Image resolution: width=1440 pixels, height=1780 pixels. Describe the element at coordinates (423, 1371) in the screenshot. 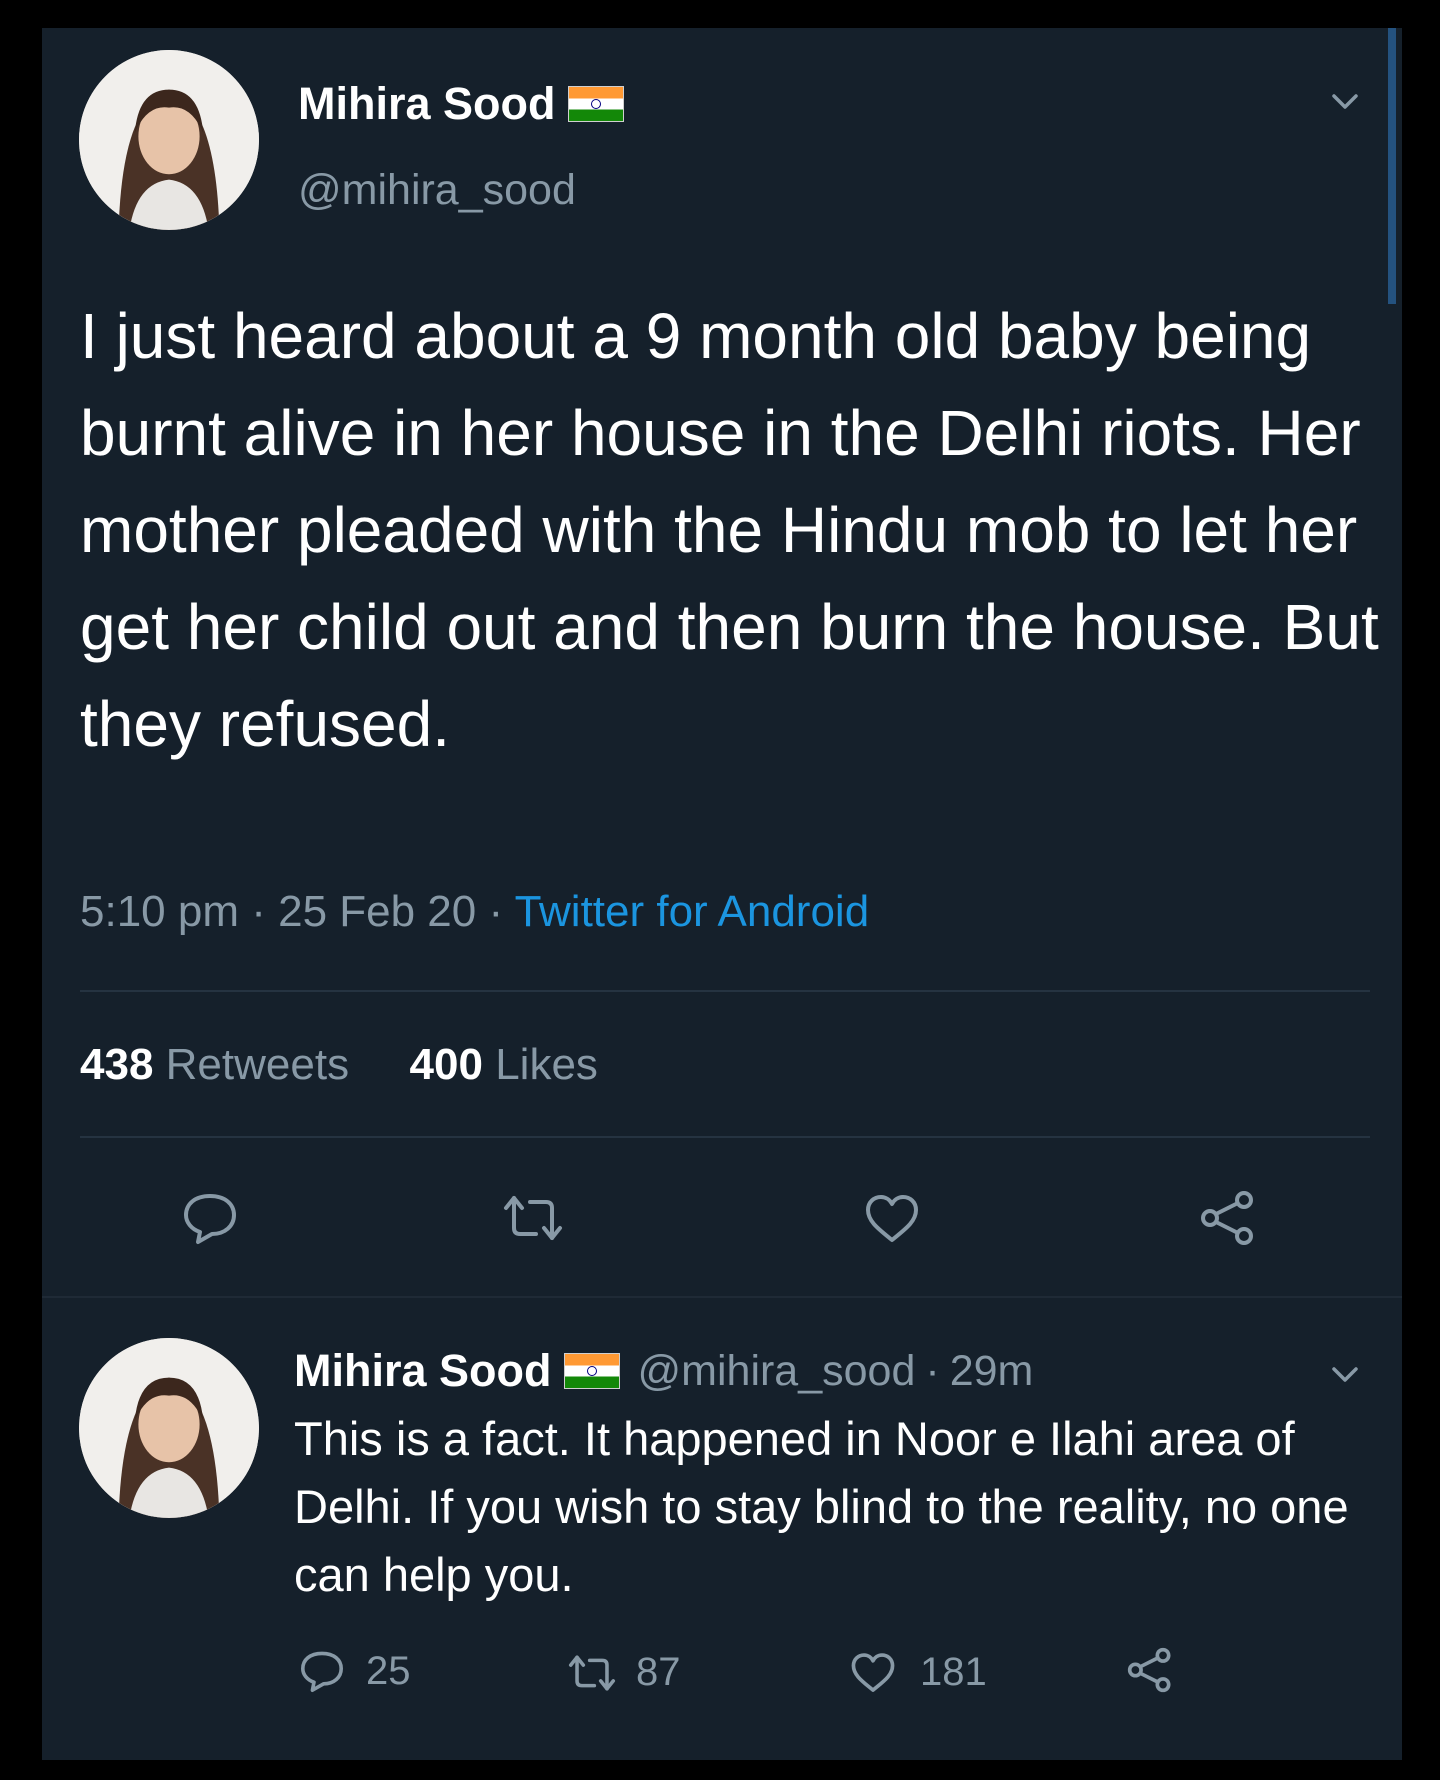

I see `reply-author-name: Mihira Sood` at that location.